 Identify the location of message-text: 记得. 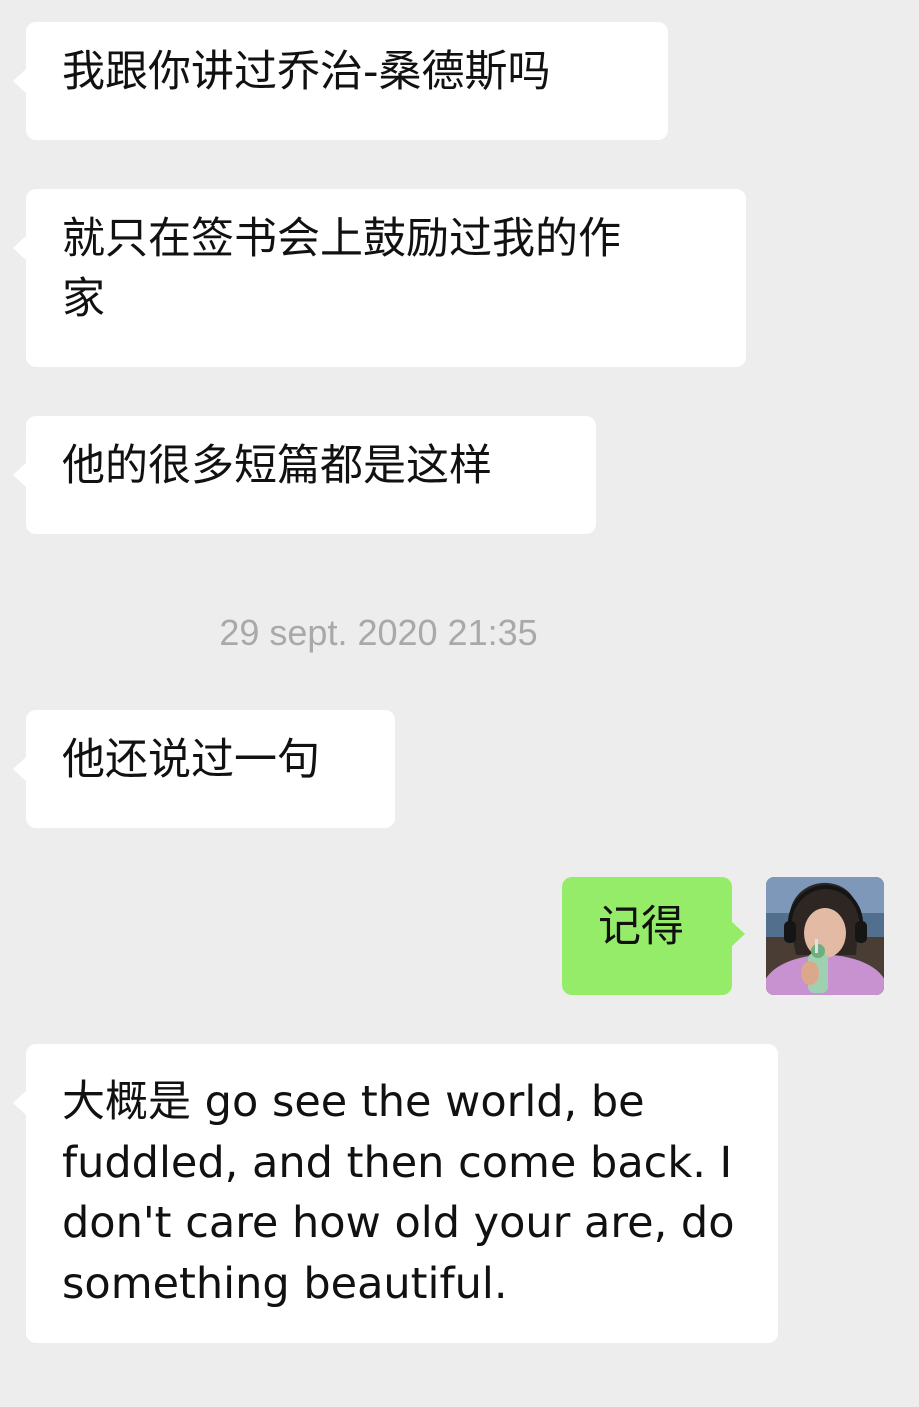
(641, 927).